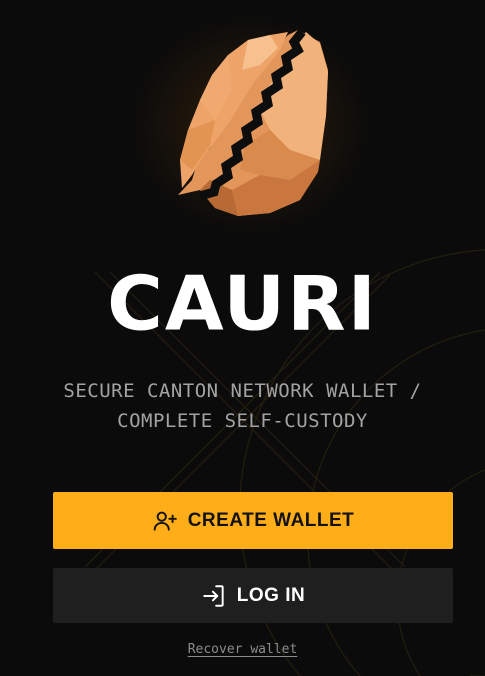 This screenshot has width=485, height=676. I want to click on log-in-icon, so click(214, 596).